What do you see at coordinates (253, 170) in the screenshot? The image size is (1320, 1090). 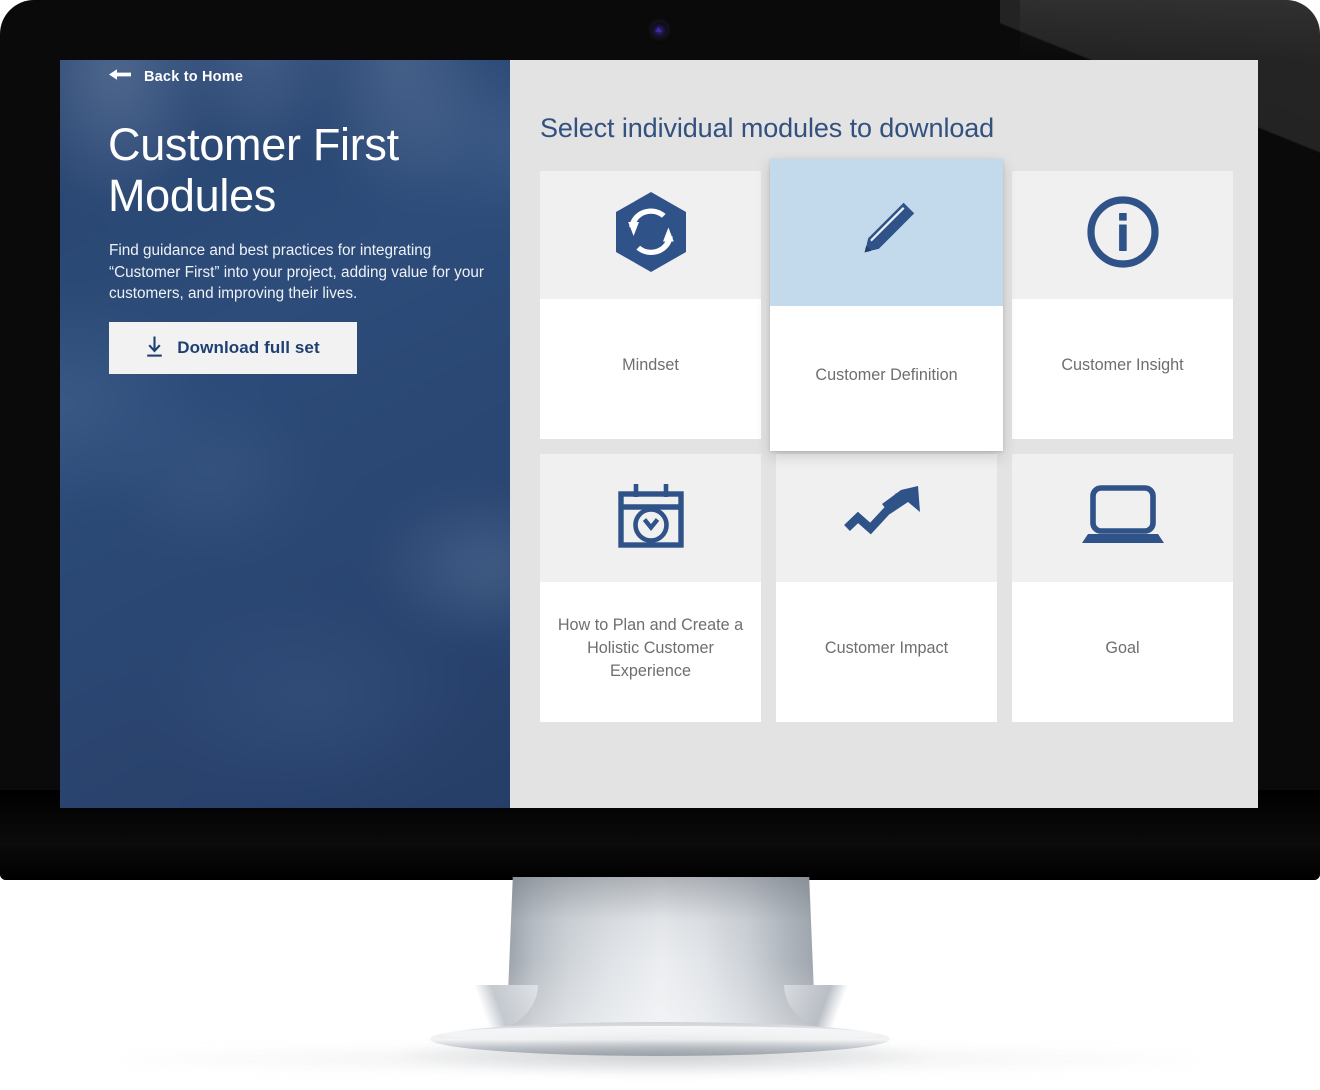 I see `page-title: Customer First Modules` at bounding box center [253, 170].